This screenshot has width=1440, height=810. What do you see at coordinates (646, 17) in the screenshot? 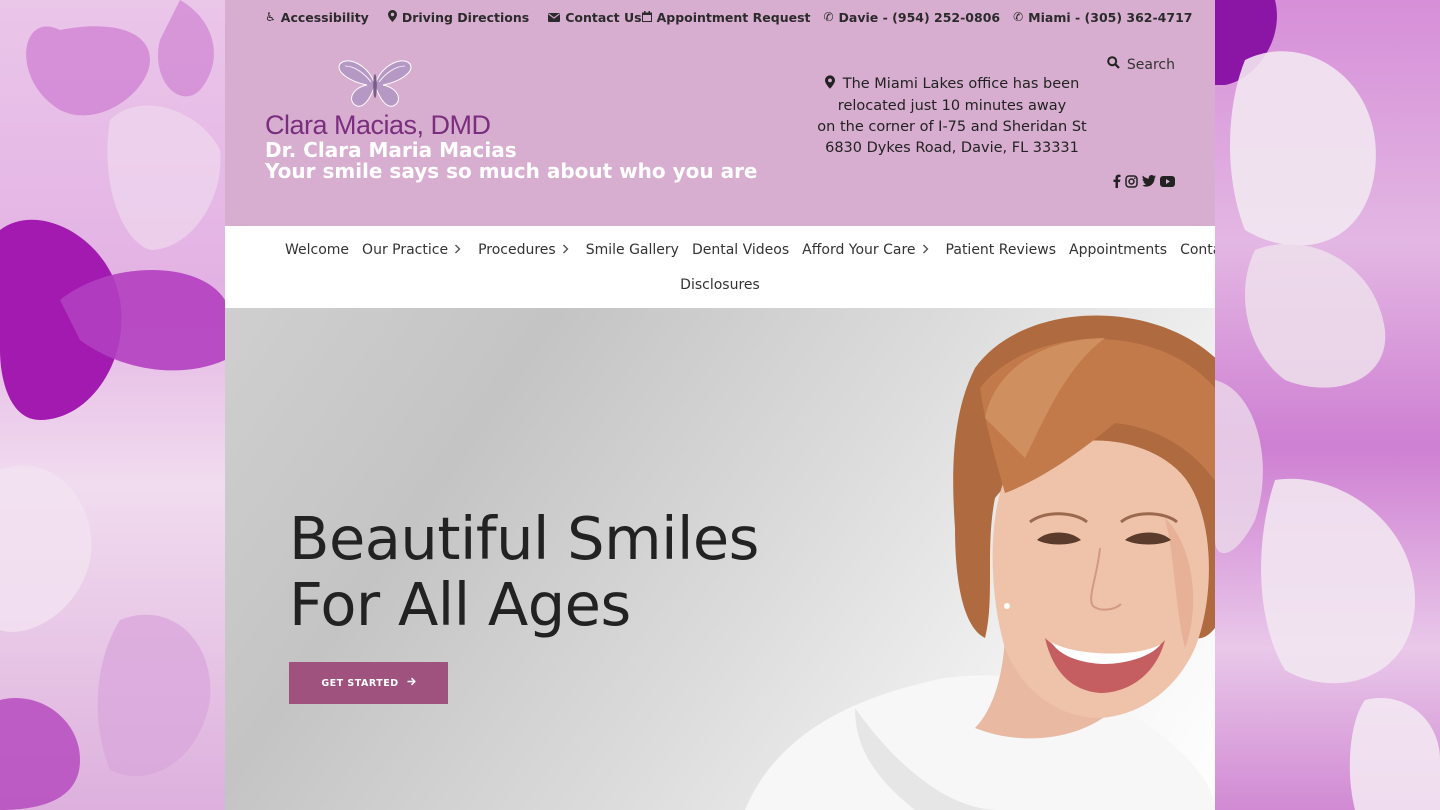
I see `calendar-icon` at bounding box center [646, 17].